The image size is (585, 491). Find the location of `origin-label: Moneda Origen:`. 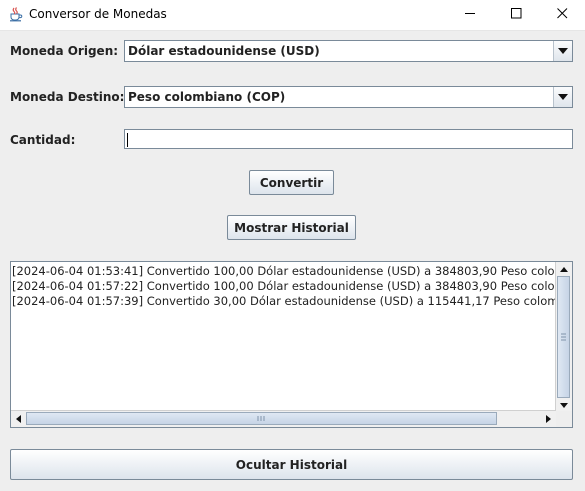

origin-label: Moneda Origen: is located at coordinates (64, 51).